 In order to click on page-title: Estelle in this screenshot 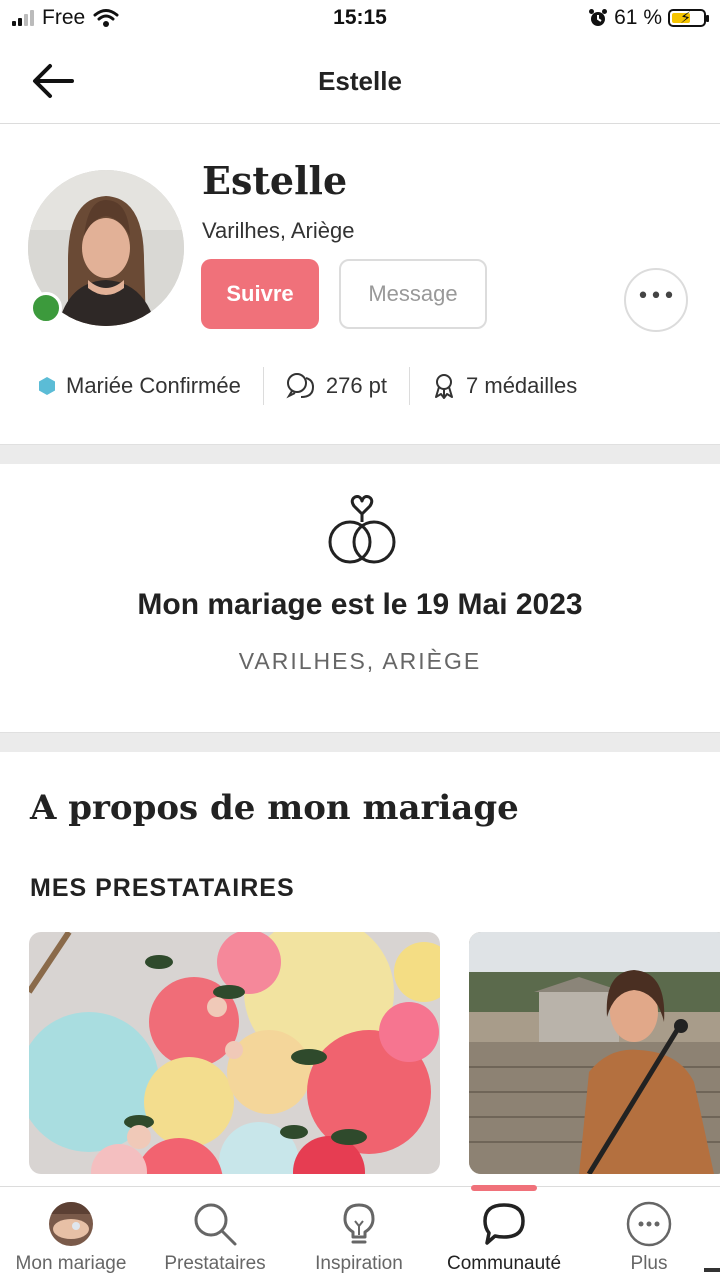, I will do `click(360, 81)`.